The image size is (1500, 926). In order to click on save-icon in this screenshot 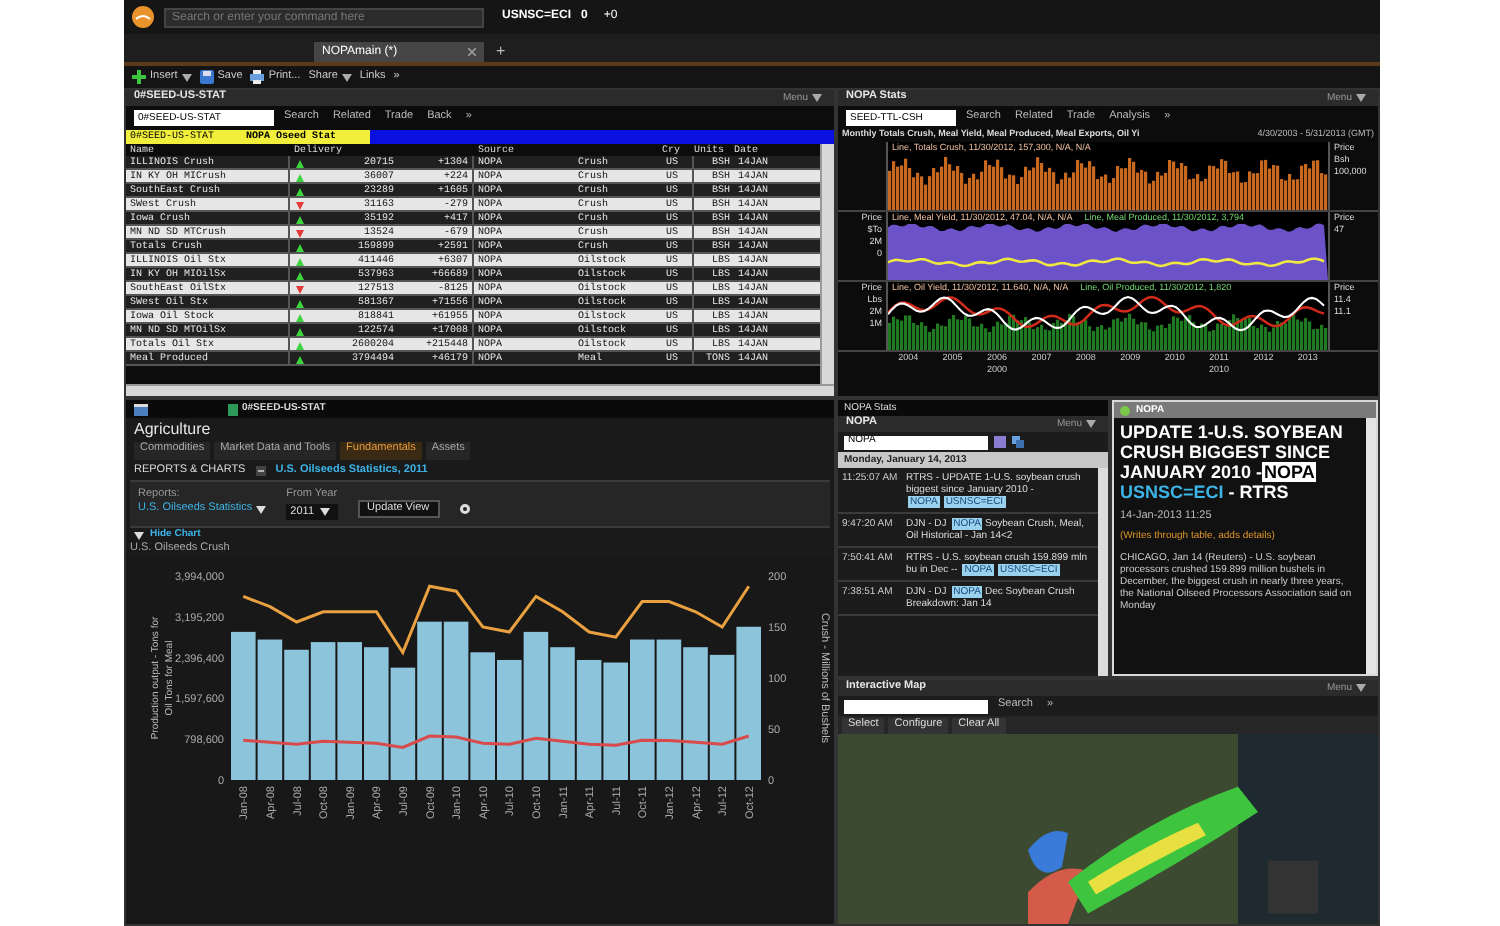, I will do `click(206, 77)`.